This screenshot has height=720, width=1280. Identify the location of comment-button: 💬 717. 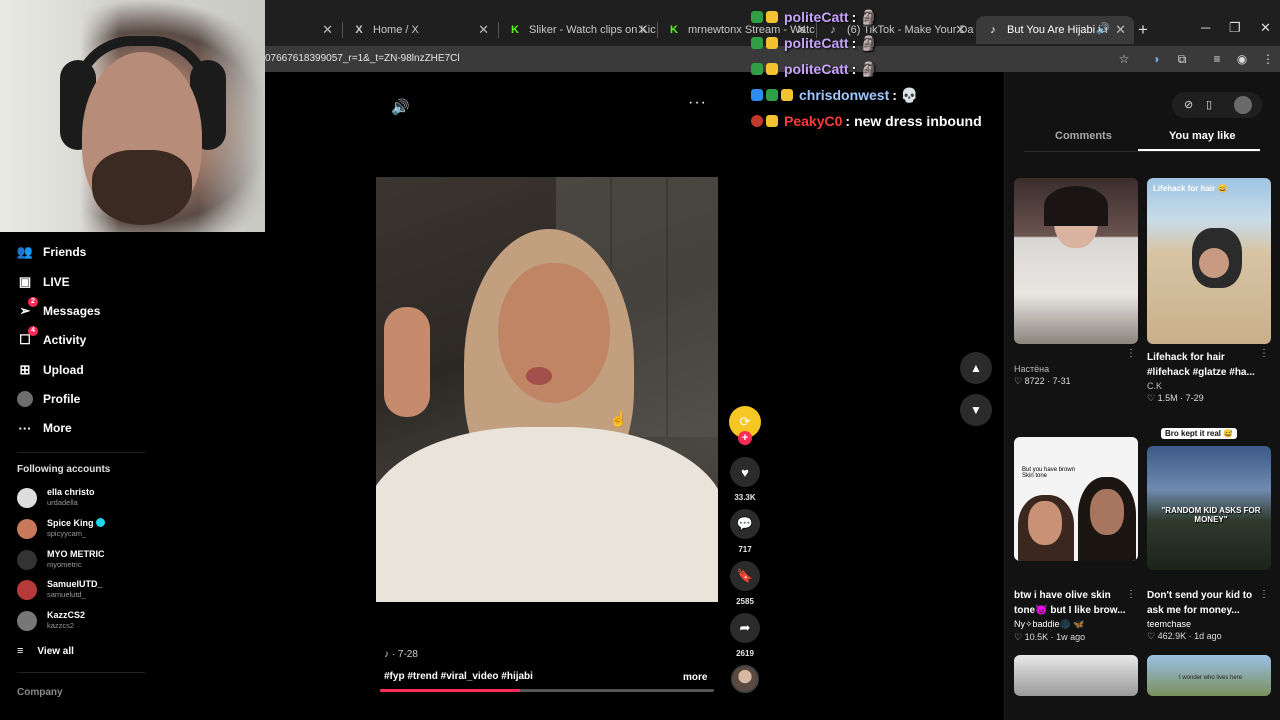
(745, 531).